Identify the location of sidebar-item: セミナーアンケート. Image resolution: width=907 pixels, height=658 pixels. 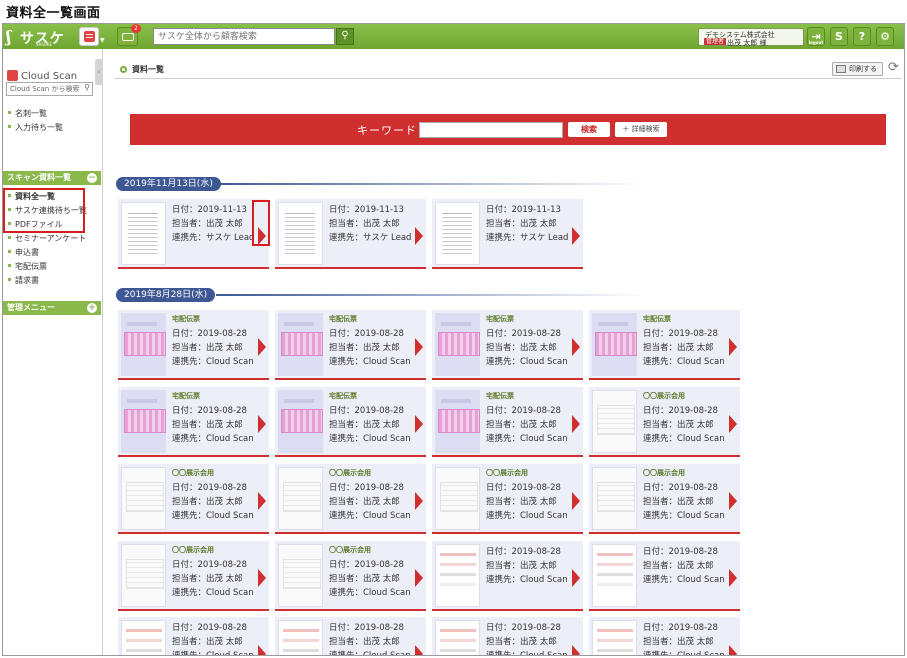
(47, 238).